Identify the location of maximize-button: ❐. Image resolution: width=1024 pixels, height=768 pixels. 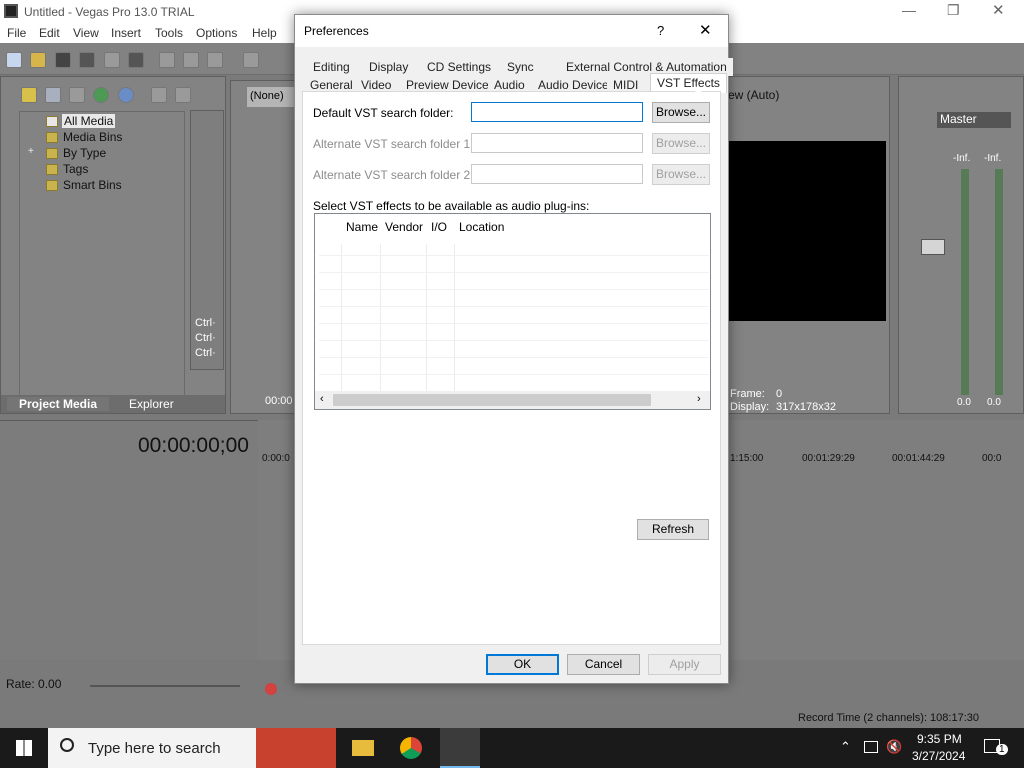
(953, 10).